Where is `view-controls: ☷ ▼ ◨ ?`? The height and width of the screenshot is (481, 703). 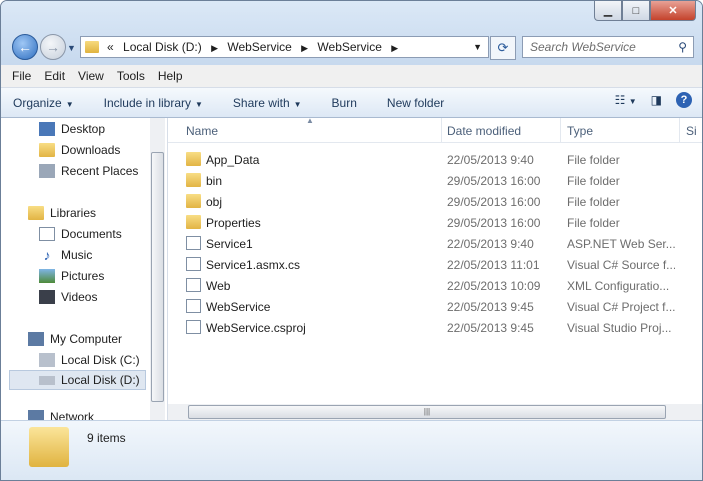 view-controls: ☷ ▼ ◨ ? is located at coordinates (646, 100).